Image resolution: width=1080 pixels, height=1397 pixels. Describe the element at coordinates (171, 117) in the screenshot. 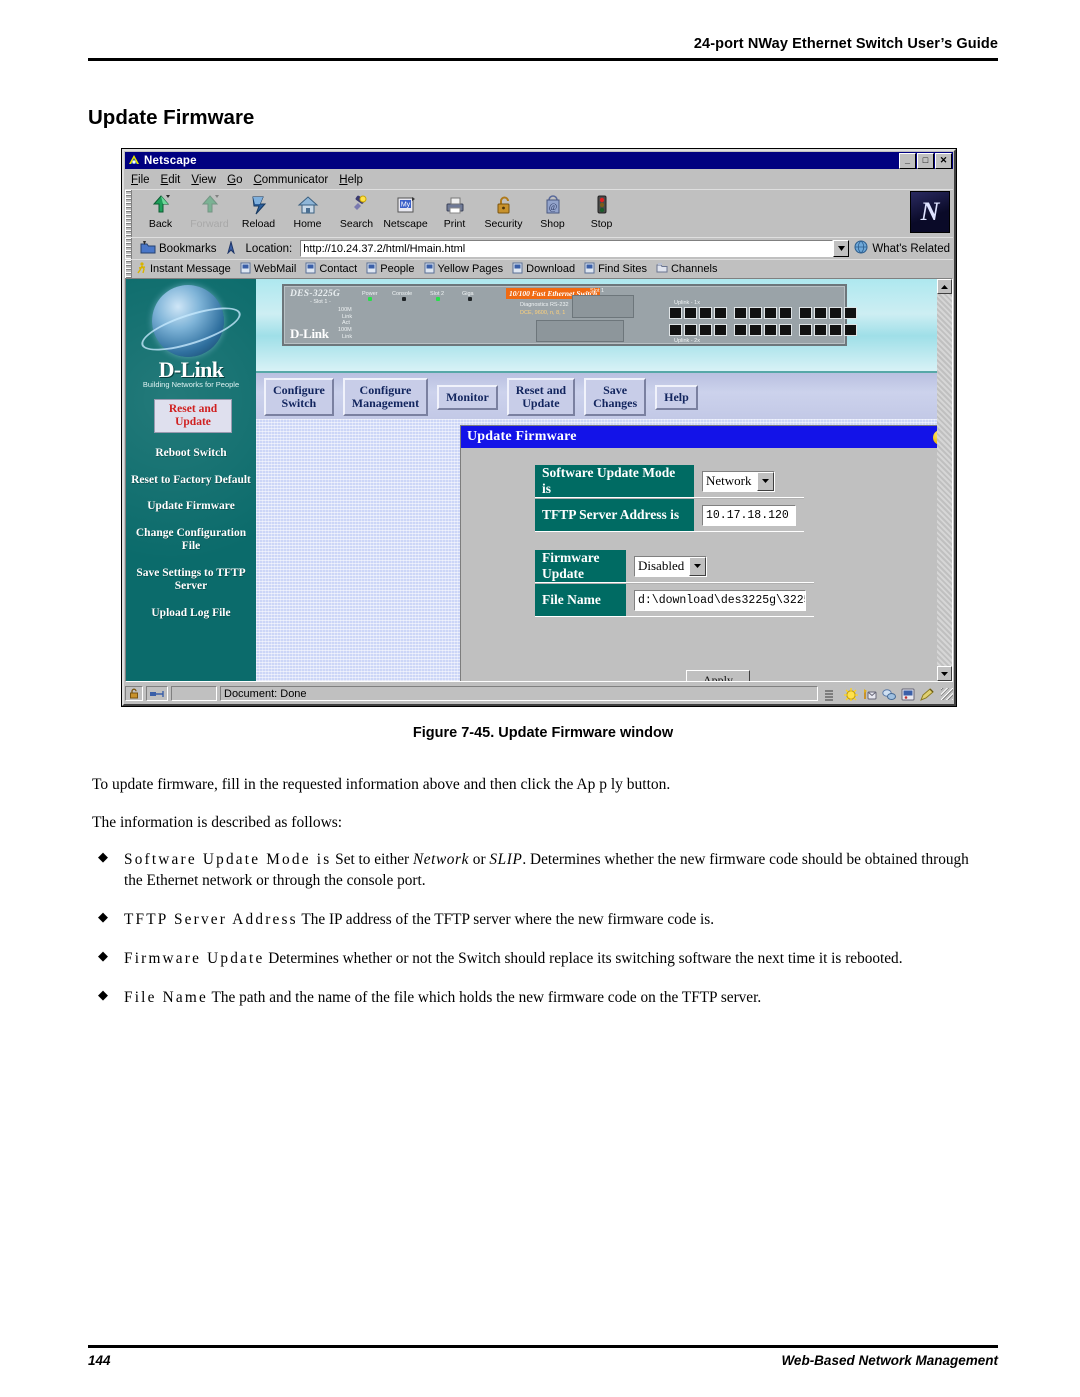

I see `page-title: Update Firmware` at that location.